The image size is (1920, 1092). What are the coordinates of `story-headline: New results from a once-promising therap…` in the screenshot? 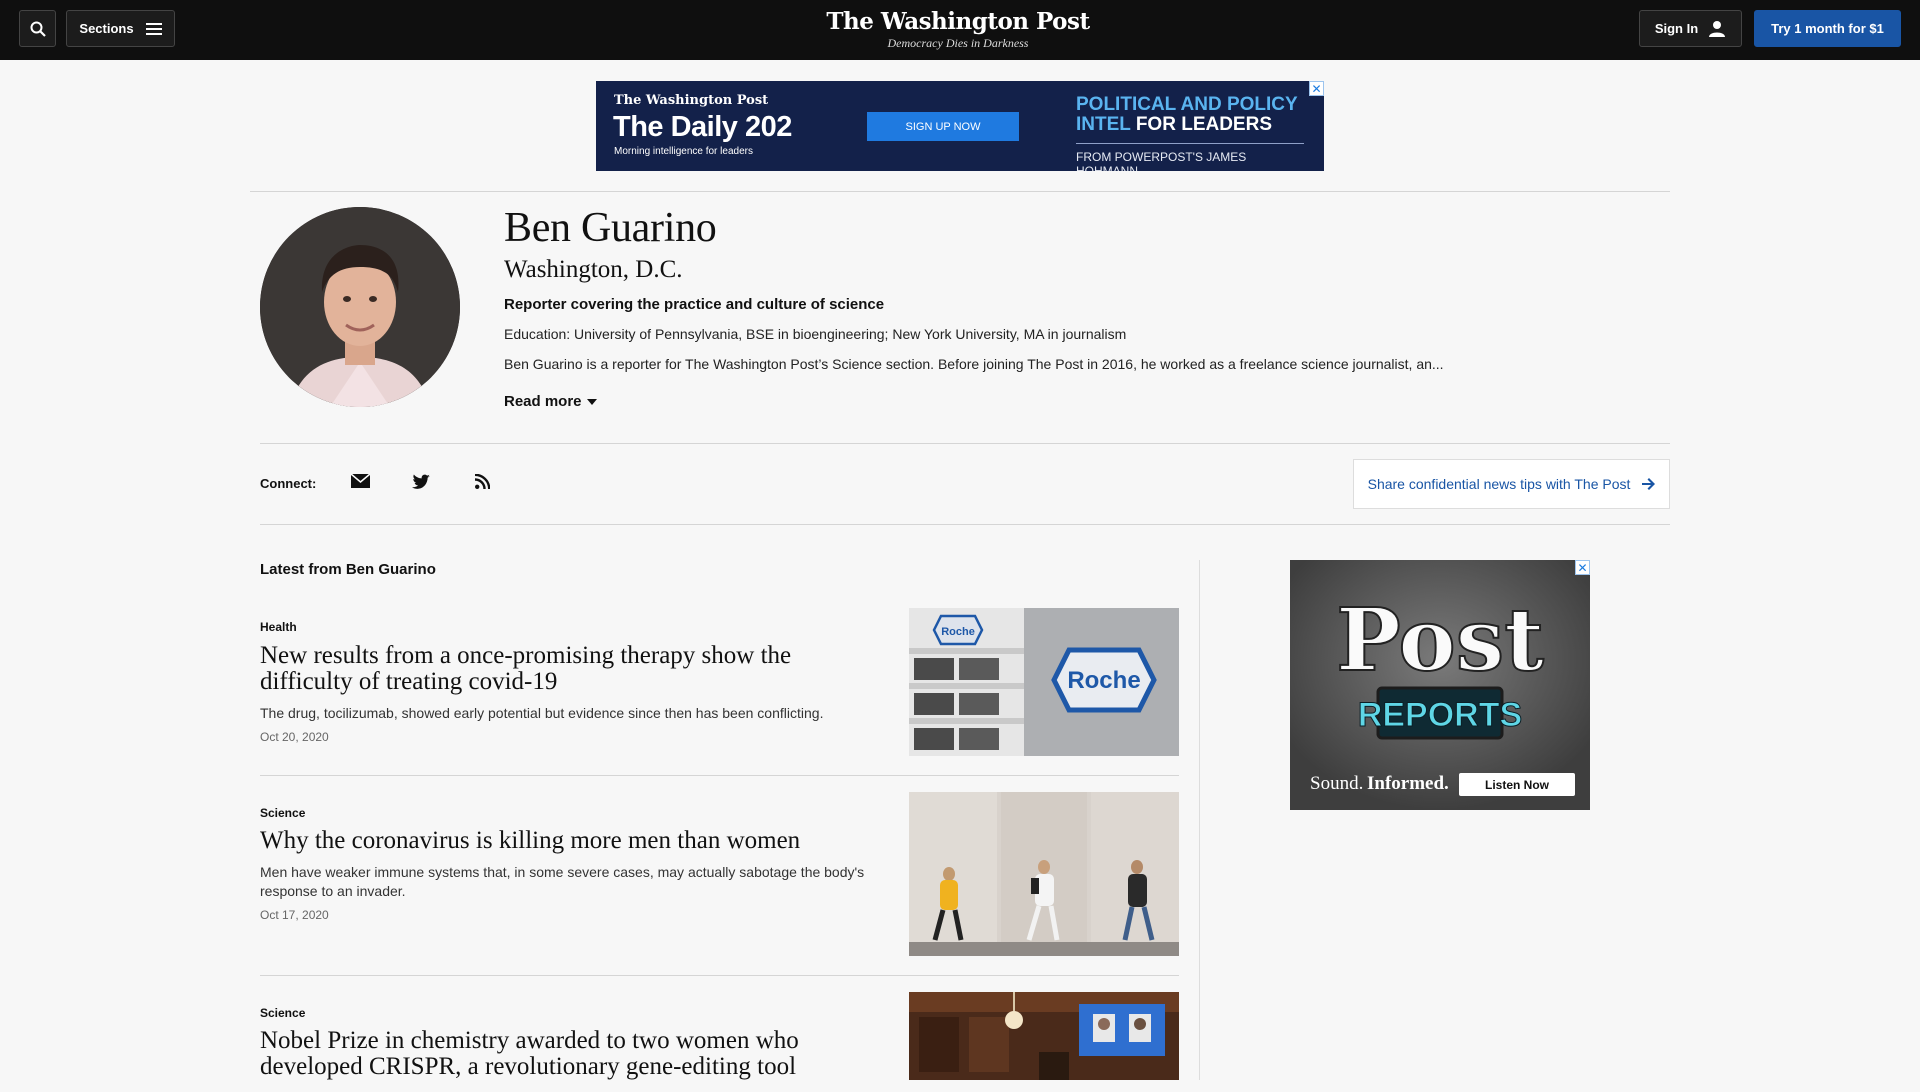 It's located at (560, 669).